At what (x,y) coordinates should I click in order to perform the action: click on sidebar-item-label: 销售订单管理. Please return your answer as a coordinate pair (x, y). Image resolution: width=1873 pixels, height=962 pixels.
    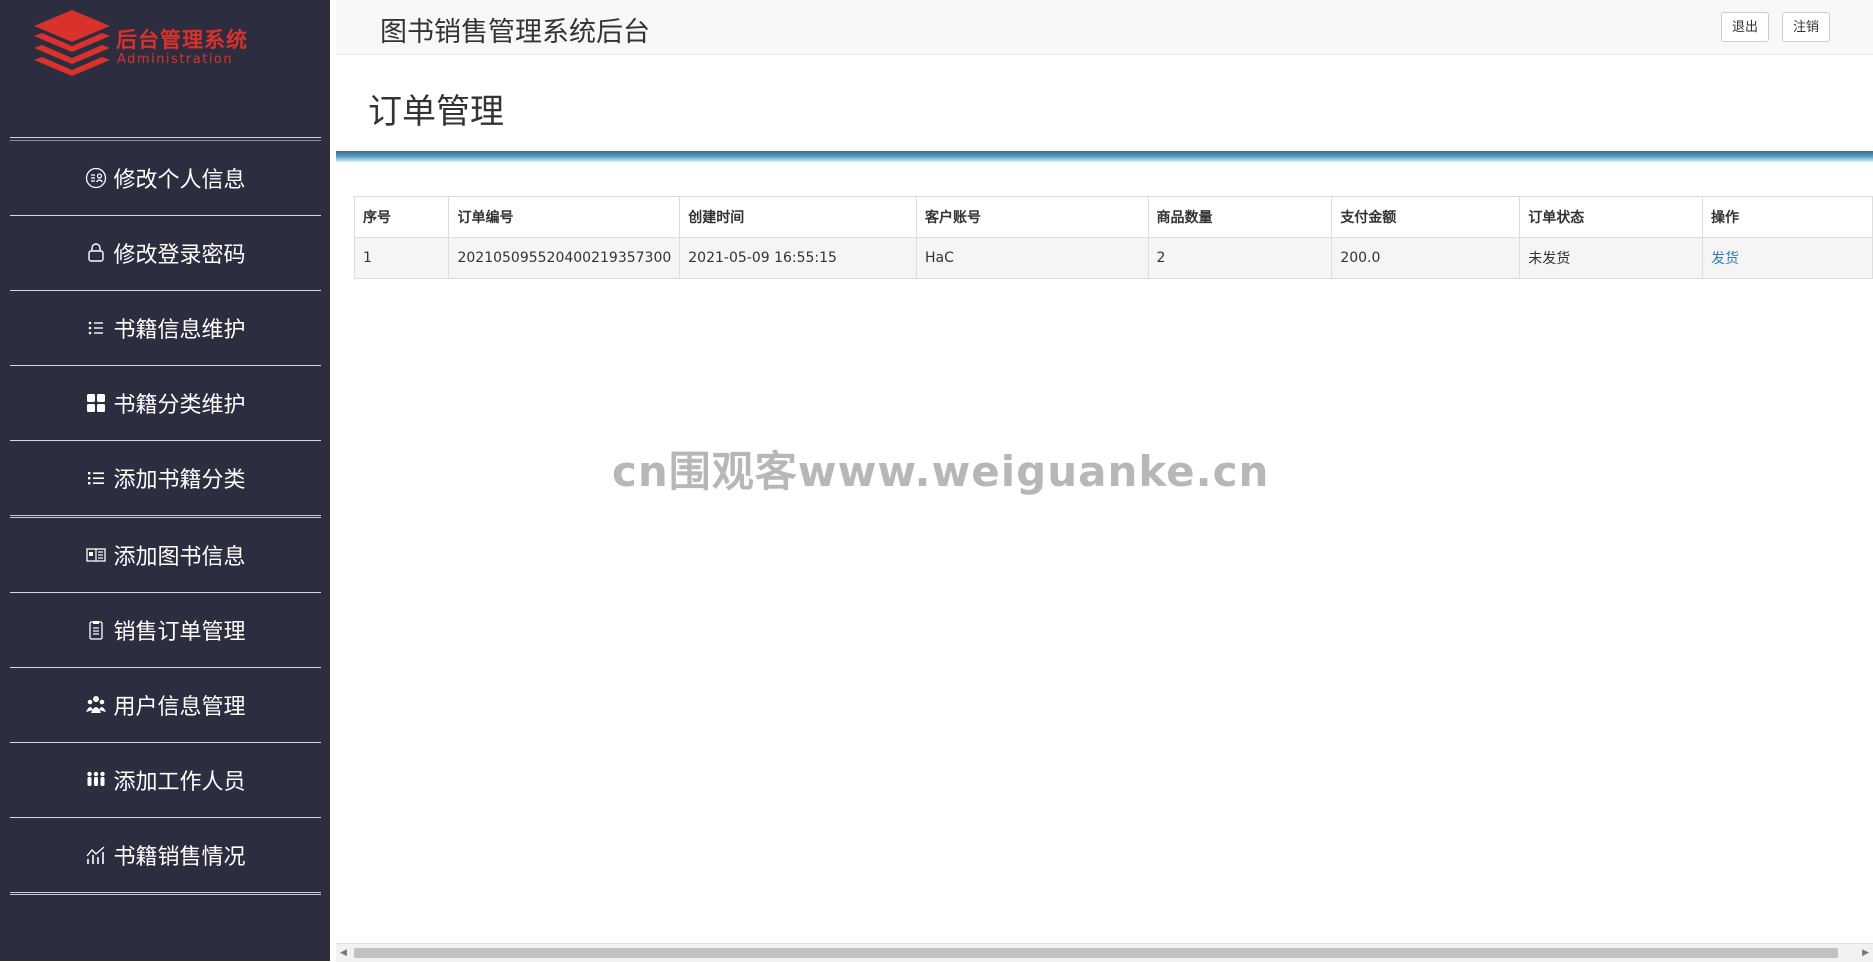
    Looking at the image, I should click on (179, 632).